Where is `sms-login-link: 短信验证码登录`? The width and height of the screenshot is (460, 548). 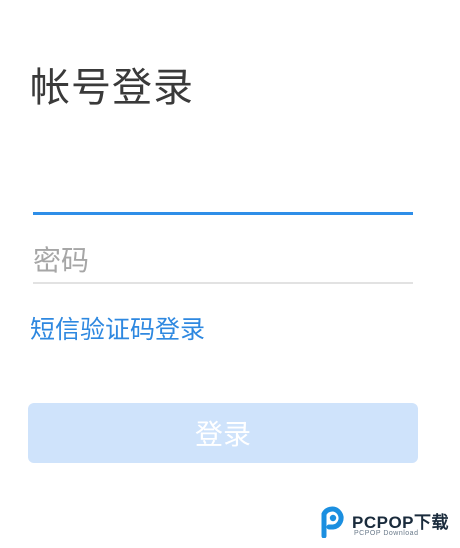 sms-login-link: 短信验证码登录 is located at coordinates (117, 330).